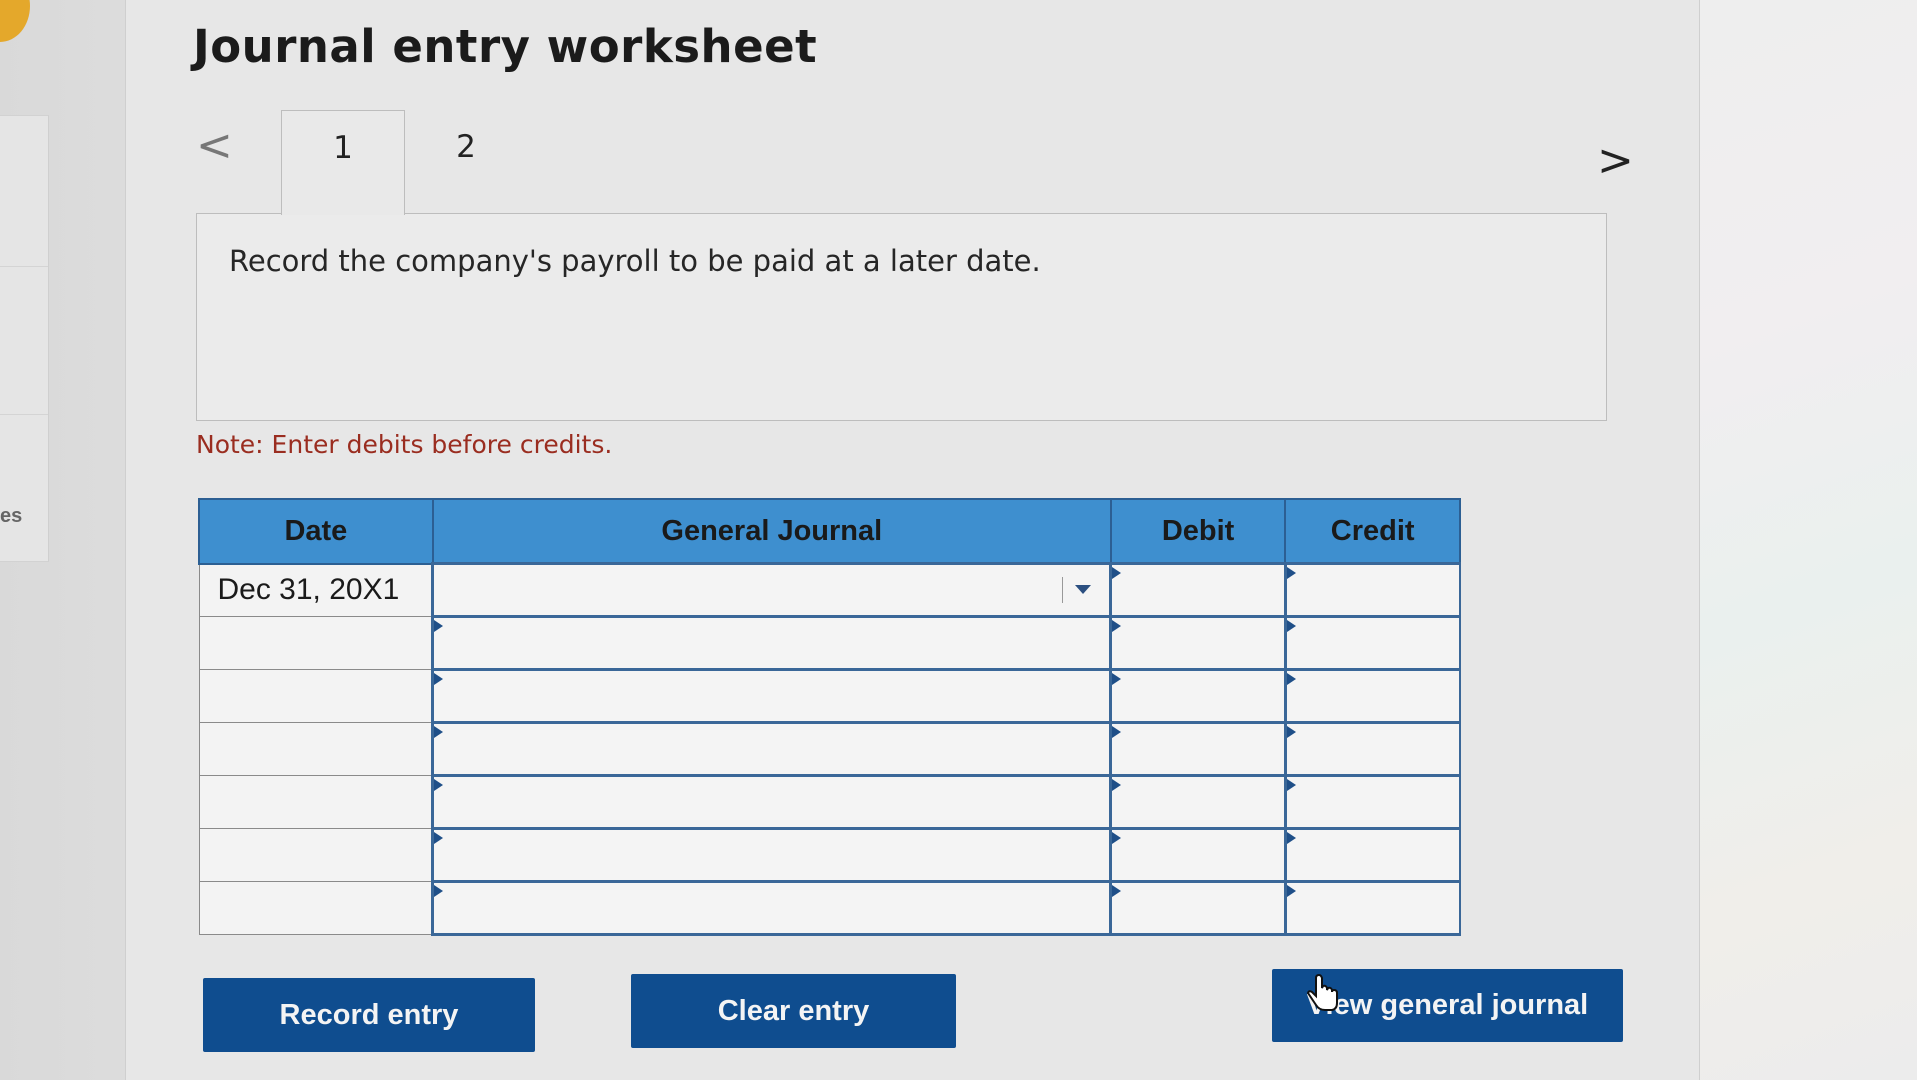  I want to click on journal-header-row: Date General Journal Debit Credit, so click(829, 531).